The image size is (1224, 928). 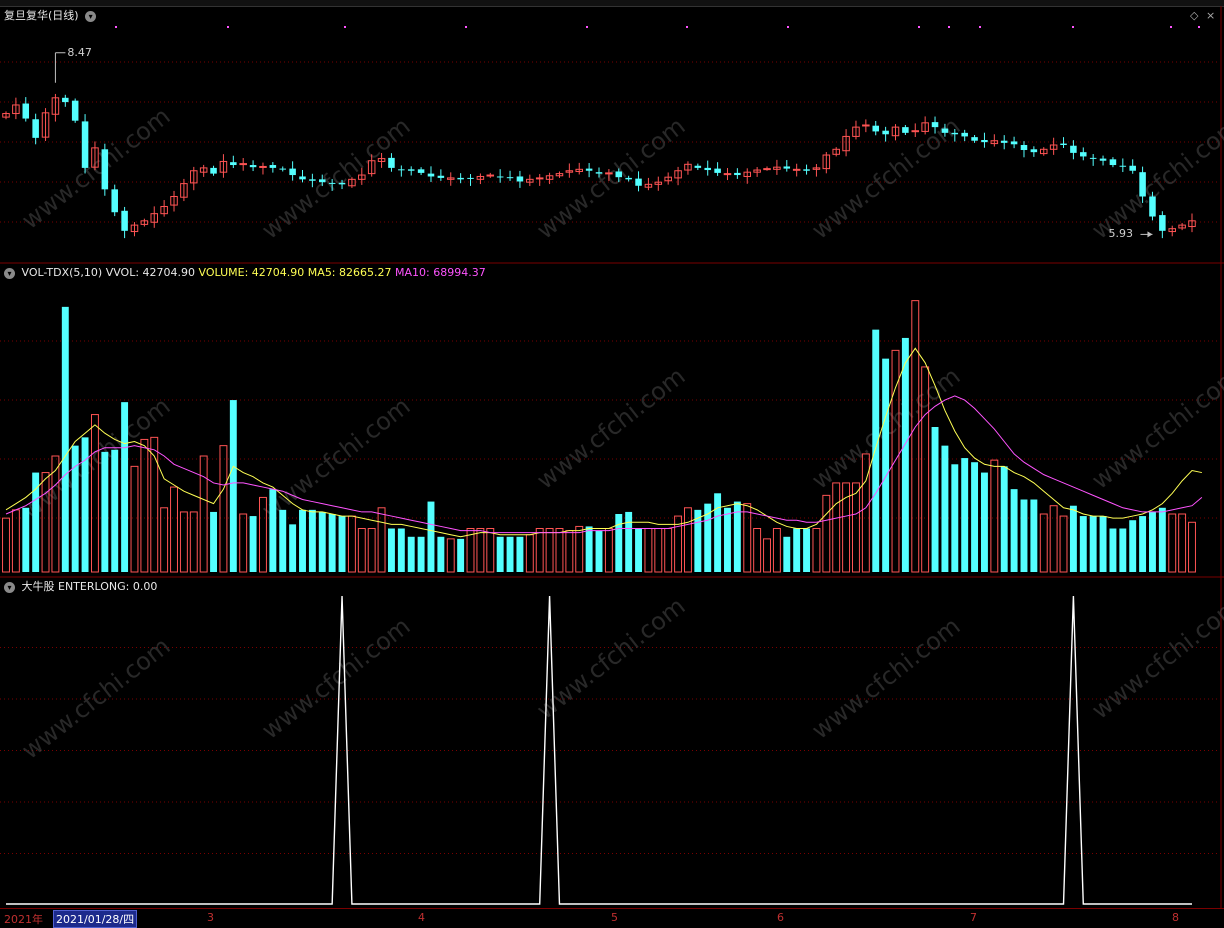 What do you see at coordinates (1210, 16) in the screenshot?
I see `close-icon: ×` at bounding box center [1210, 16].